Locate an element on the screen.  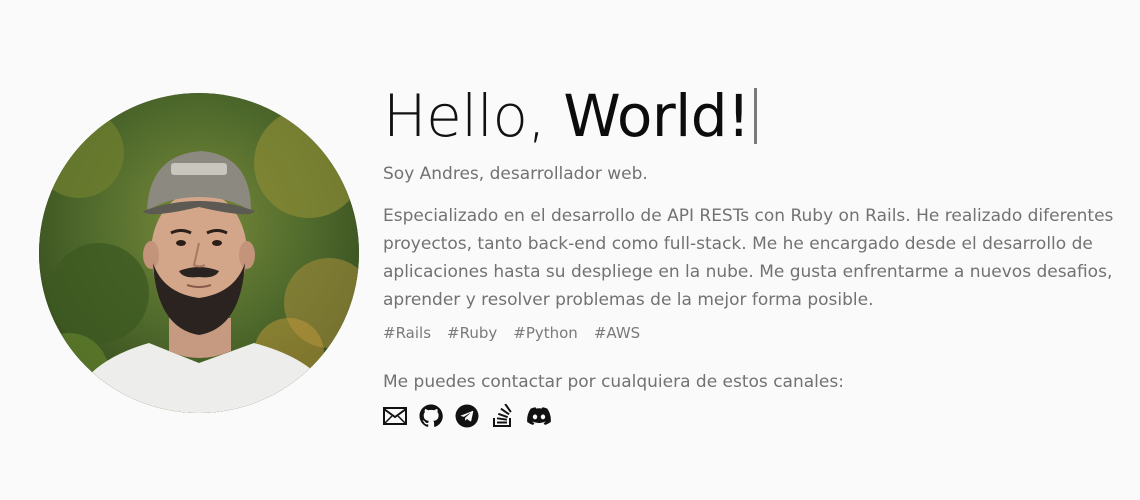
mail-icon is located at coordinates (395, 416).